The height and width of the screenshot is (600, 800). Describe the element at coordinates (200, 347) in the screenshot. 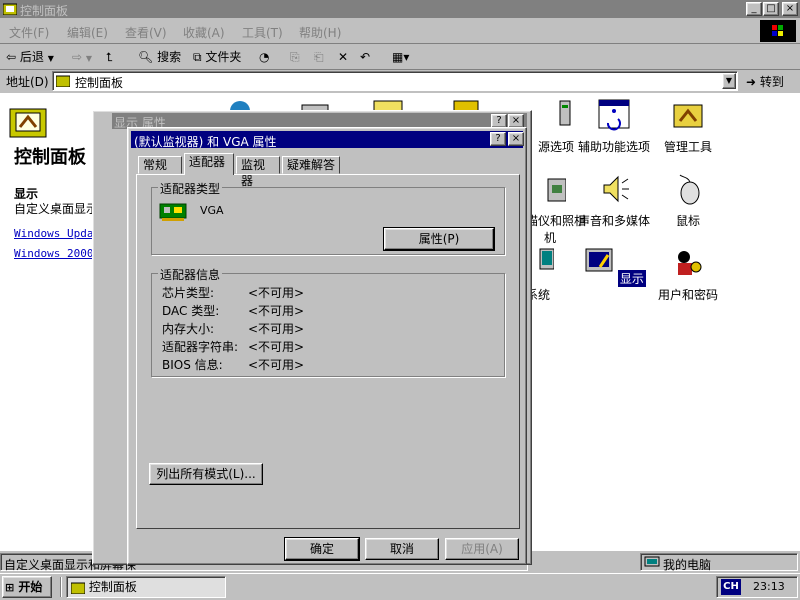

I see `adapter-string-label: 适配器字符串:` at that location.